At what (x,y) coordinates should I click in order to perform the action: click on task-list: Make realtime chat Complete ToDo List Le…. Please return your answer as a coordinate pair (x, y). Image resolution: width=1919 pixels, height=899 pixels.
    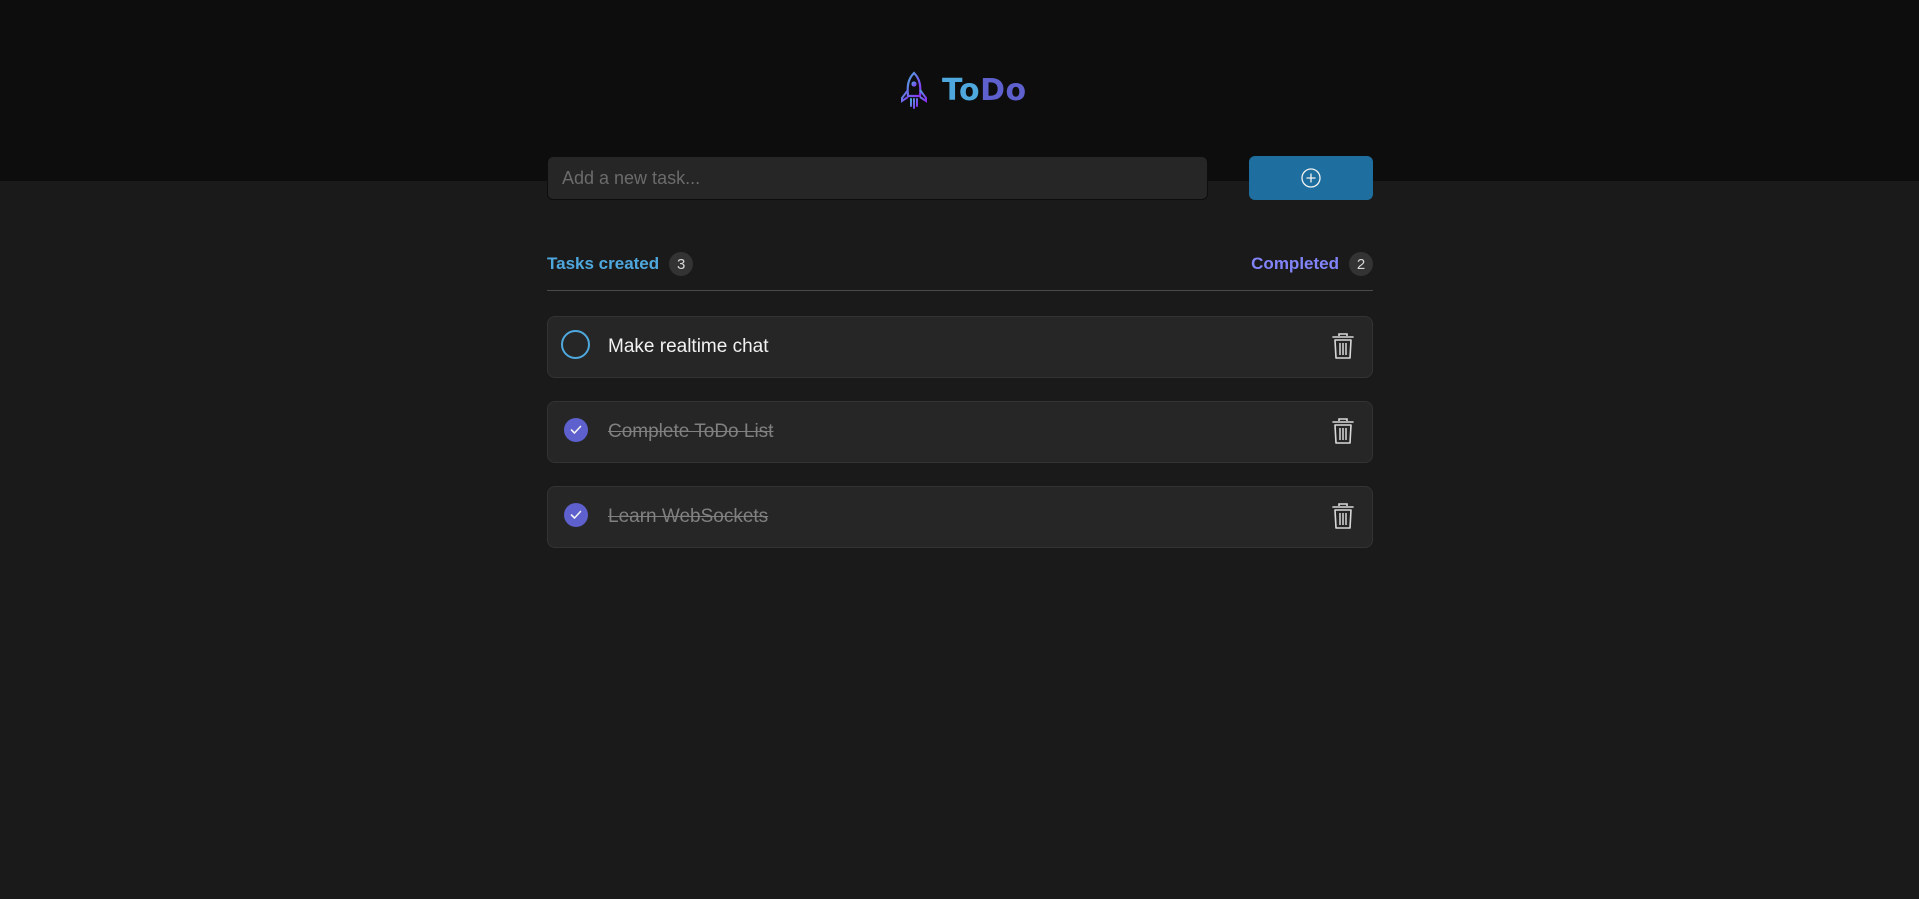
    Looking at the image, I should click on (960, 443).